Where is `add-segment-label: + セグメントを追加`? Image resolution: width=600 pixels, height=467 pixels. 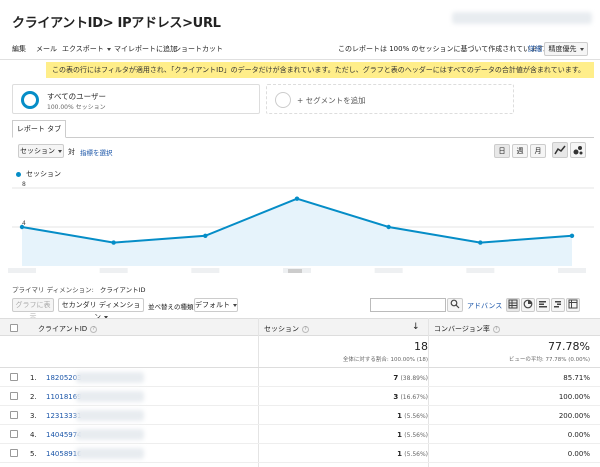 add-segment-label: + セグメントを追加 is located at coordinates (331, 100).